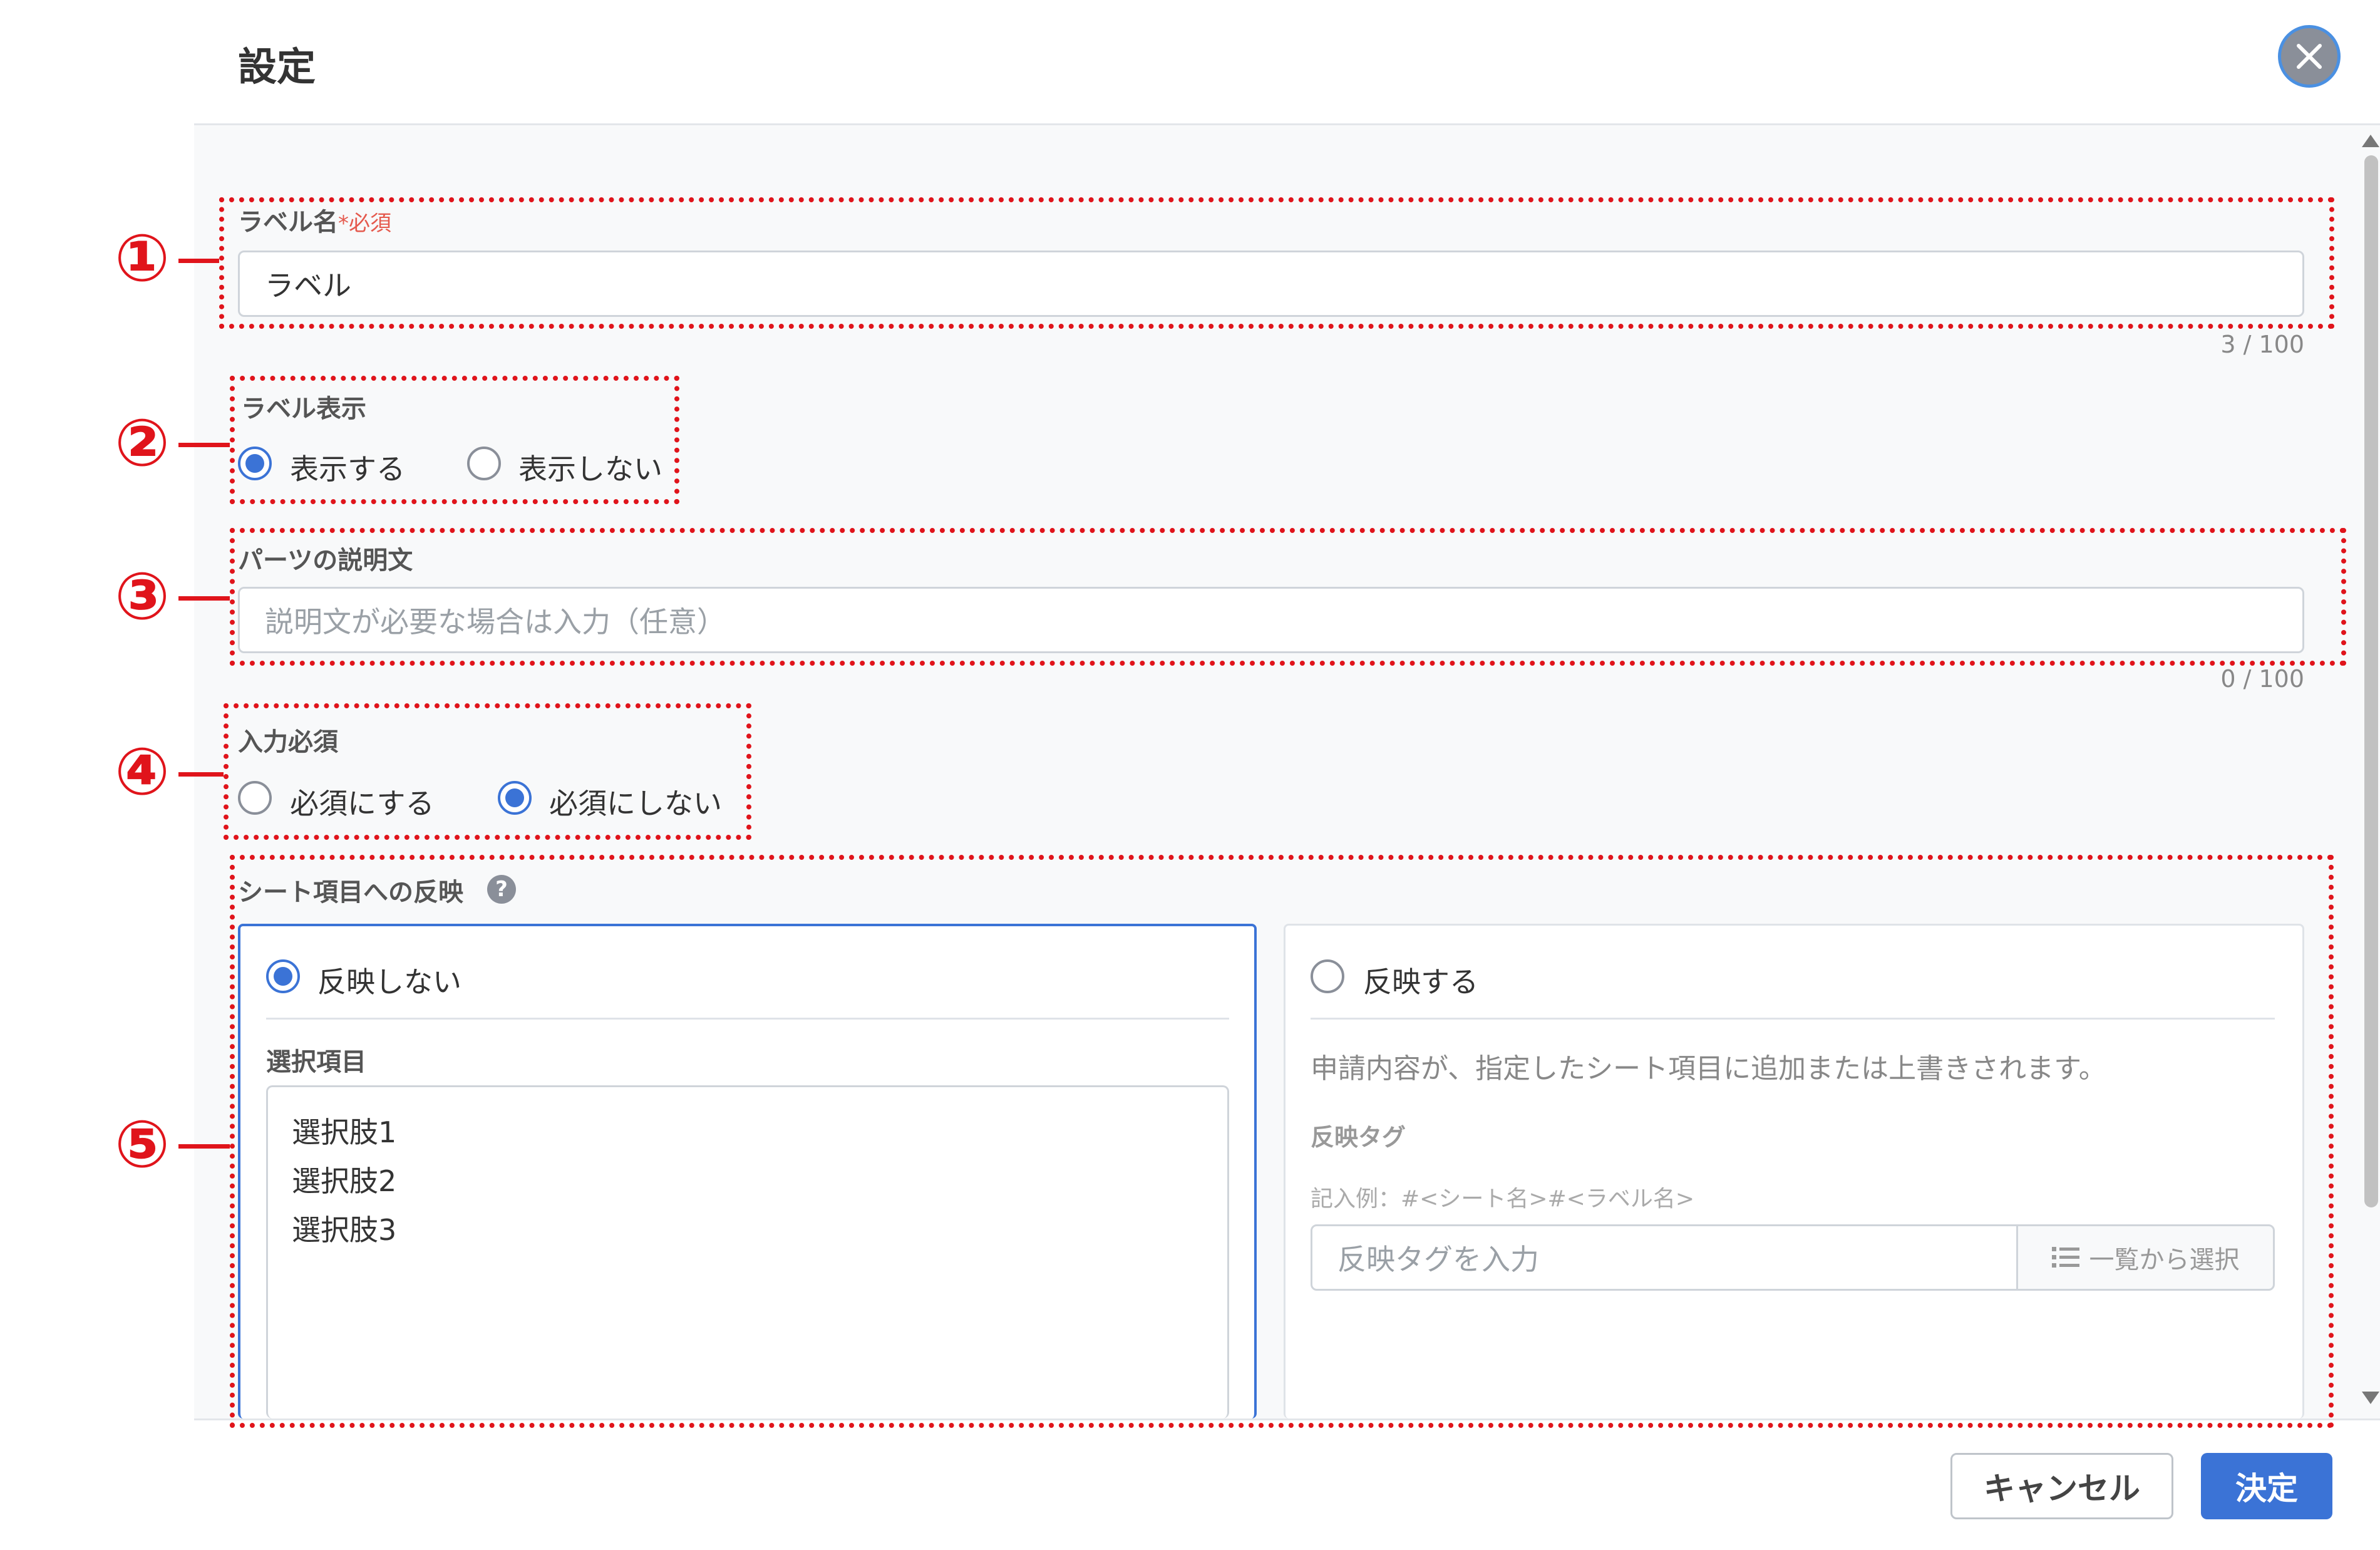 The height and width of the screenshot is (1550, 2380). What do you see at coordinates (2266, 1486) in the screenshot?
I see `confirm-button: 決定` at bounding box center [2266, 1486].